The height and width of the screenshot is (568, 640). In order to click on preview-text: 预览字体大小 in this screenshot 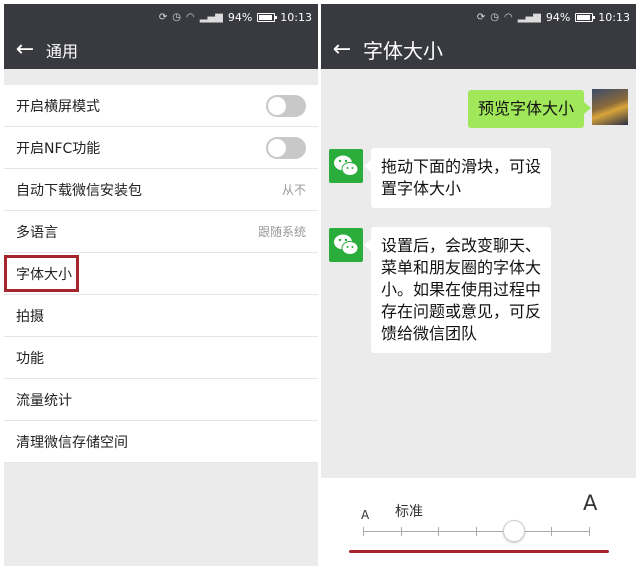, I will do `click(525, 108)`.